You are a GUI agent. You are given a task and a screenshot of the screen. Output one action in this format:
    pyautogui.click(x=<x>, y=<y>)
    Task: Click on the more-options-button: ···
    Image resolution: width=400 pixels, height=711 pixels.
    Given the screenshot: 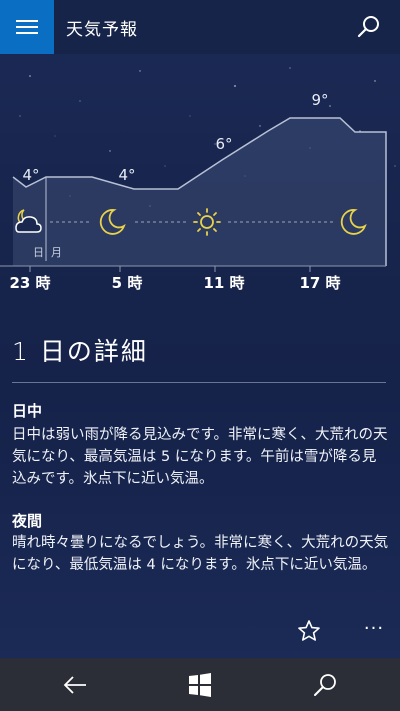 What is the action you would take?
    pyautogui.click(x=374, y=630)
    